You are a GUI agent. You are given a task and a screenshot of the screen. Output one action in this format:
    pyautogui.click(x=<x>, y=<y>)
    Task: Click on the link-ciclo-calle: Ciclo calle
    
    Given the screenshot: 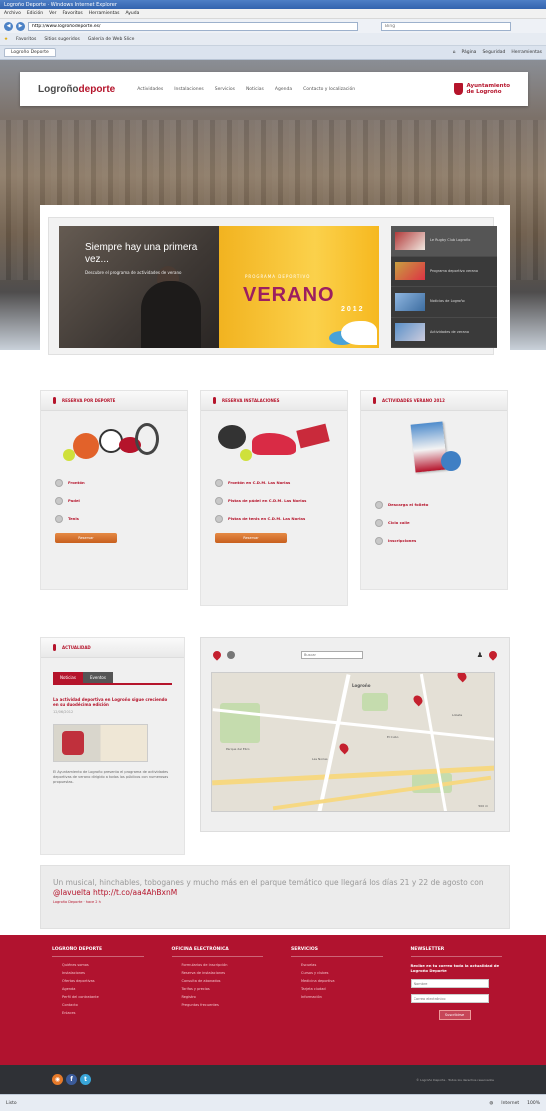 What is the action you would take?
    pyautogui.click(x=434, y=523)
    